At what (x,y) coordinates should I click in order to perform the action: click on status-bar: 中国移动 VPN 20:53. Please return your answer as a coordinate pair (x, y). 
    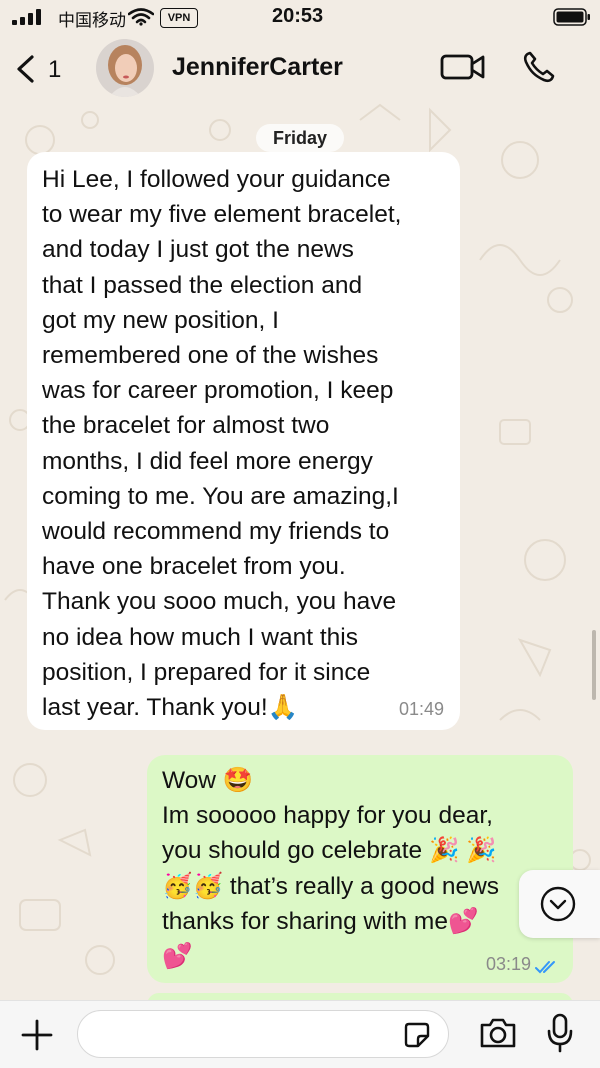
    Looking at the image, I should click on (300, 17).